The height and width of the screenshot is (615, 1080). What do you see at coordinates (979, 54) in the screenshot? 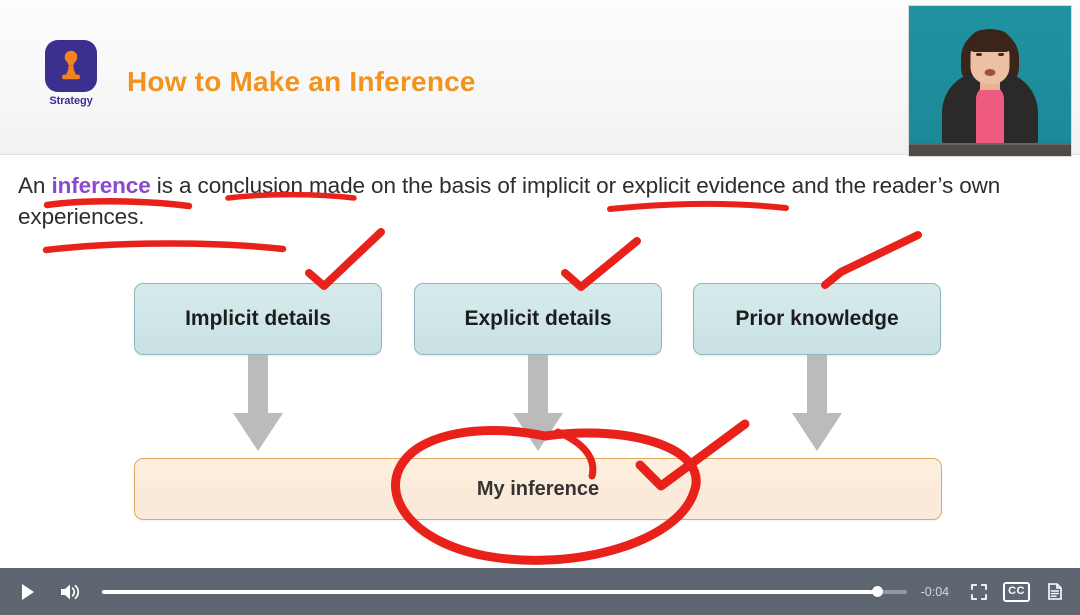
I see `presenter-eye-left` at bounding box center [979, 54].